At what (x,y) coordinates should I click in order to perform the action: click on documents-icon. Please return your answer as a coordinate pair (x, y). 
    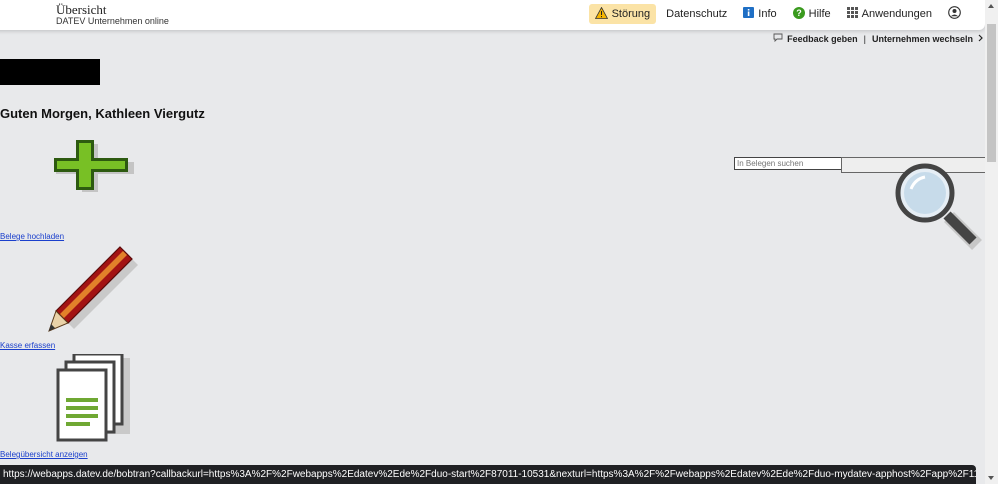
    Looking at the image, I should click on (97, 399).